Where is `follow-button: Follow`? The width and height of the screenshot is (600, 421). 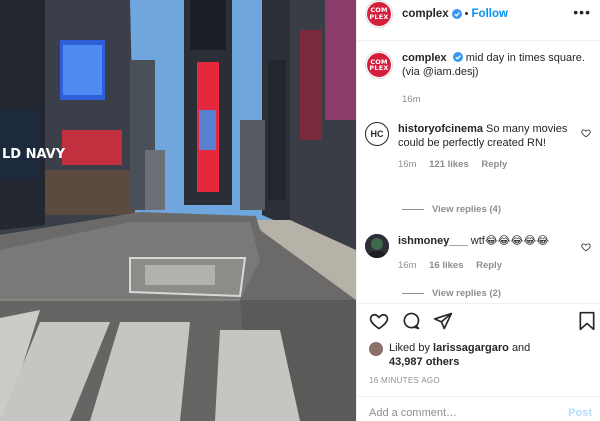
follow-button: Follow is located at coordinates (490, 14).